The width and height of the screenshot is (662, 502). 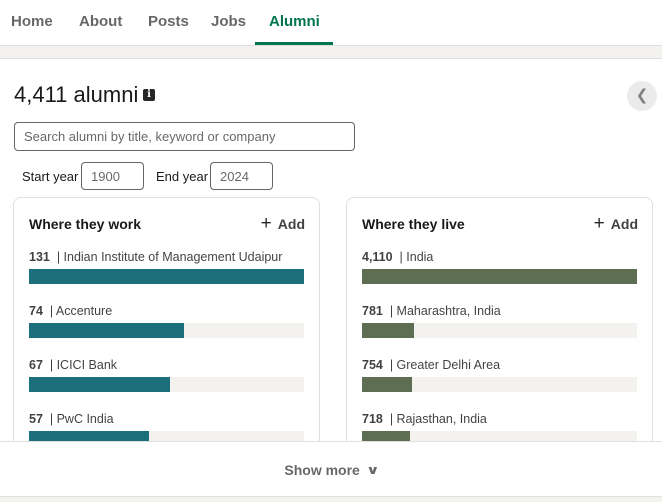 I want to click on chevron-left-icon: ❮, so click(x=642, y=95).